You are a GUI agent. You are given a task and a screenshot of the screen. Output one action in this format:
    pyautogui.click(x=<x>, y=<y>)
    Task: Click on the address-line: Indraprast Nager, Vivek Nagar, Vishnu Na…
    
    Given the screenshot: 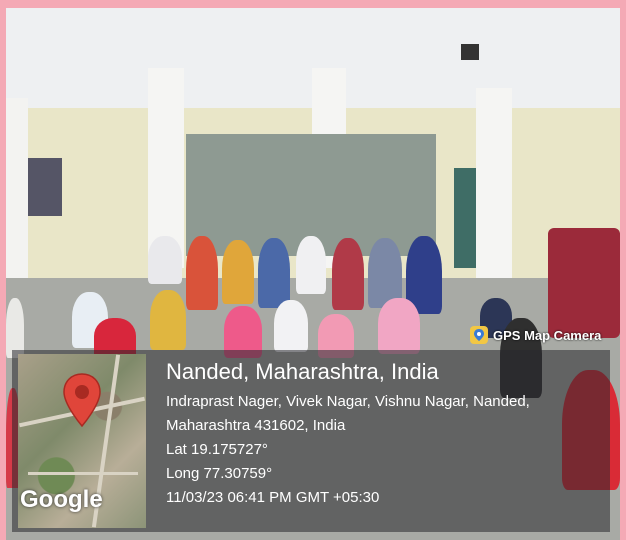 What is the action you would take?
    pyautogui.click(x=348, y=401)
    